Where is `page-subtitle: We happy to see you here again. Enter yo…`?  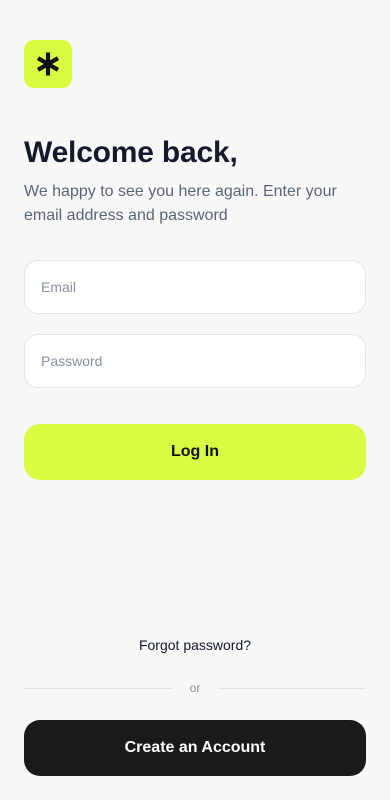 page-subtitle: We happy to see you here again. Enter yo… is located at coordinates (180, 203).